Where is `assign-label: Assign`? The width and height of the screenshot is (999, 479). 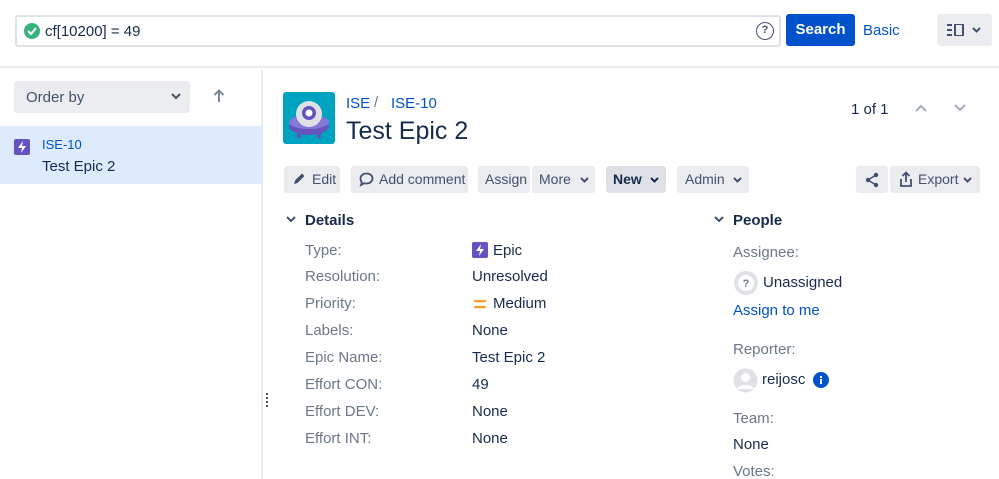 assign-label: Assign is located at coordinates (506, 179).